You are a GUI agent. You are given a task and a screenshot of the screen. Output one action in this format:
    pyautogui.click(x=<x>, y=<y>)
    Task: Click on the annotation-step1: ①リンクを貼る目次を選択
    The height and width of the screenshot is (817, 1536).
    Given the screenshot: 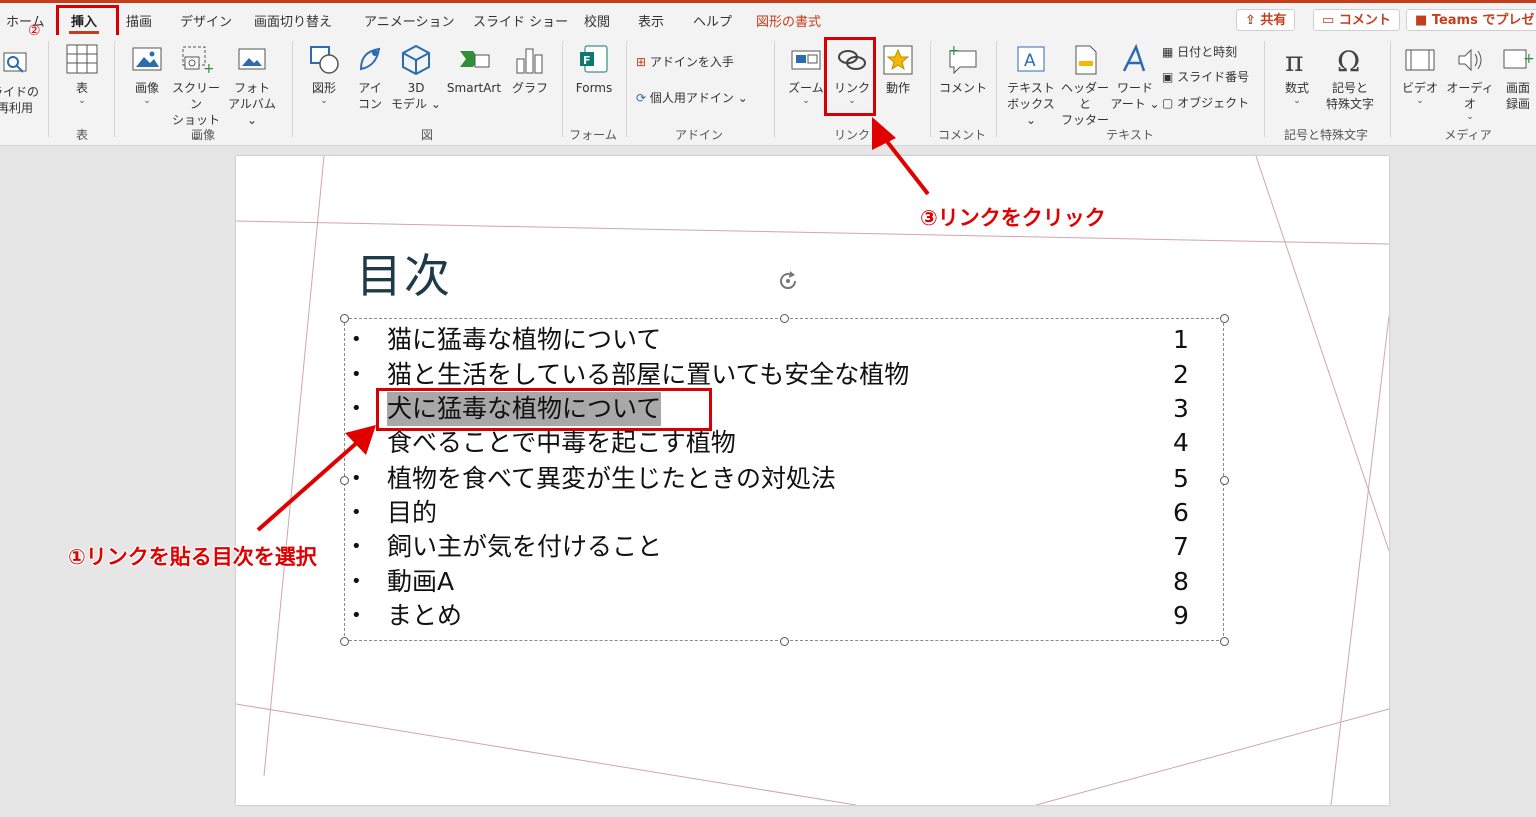 What is the action you would take?
    pyautogui.click(x=192, y=557)
    